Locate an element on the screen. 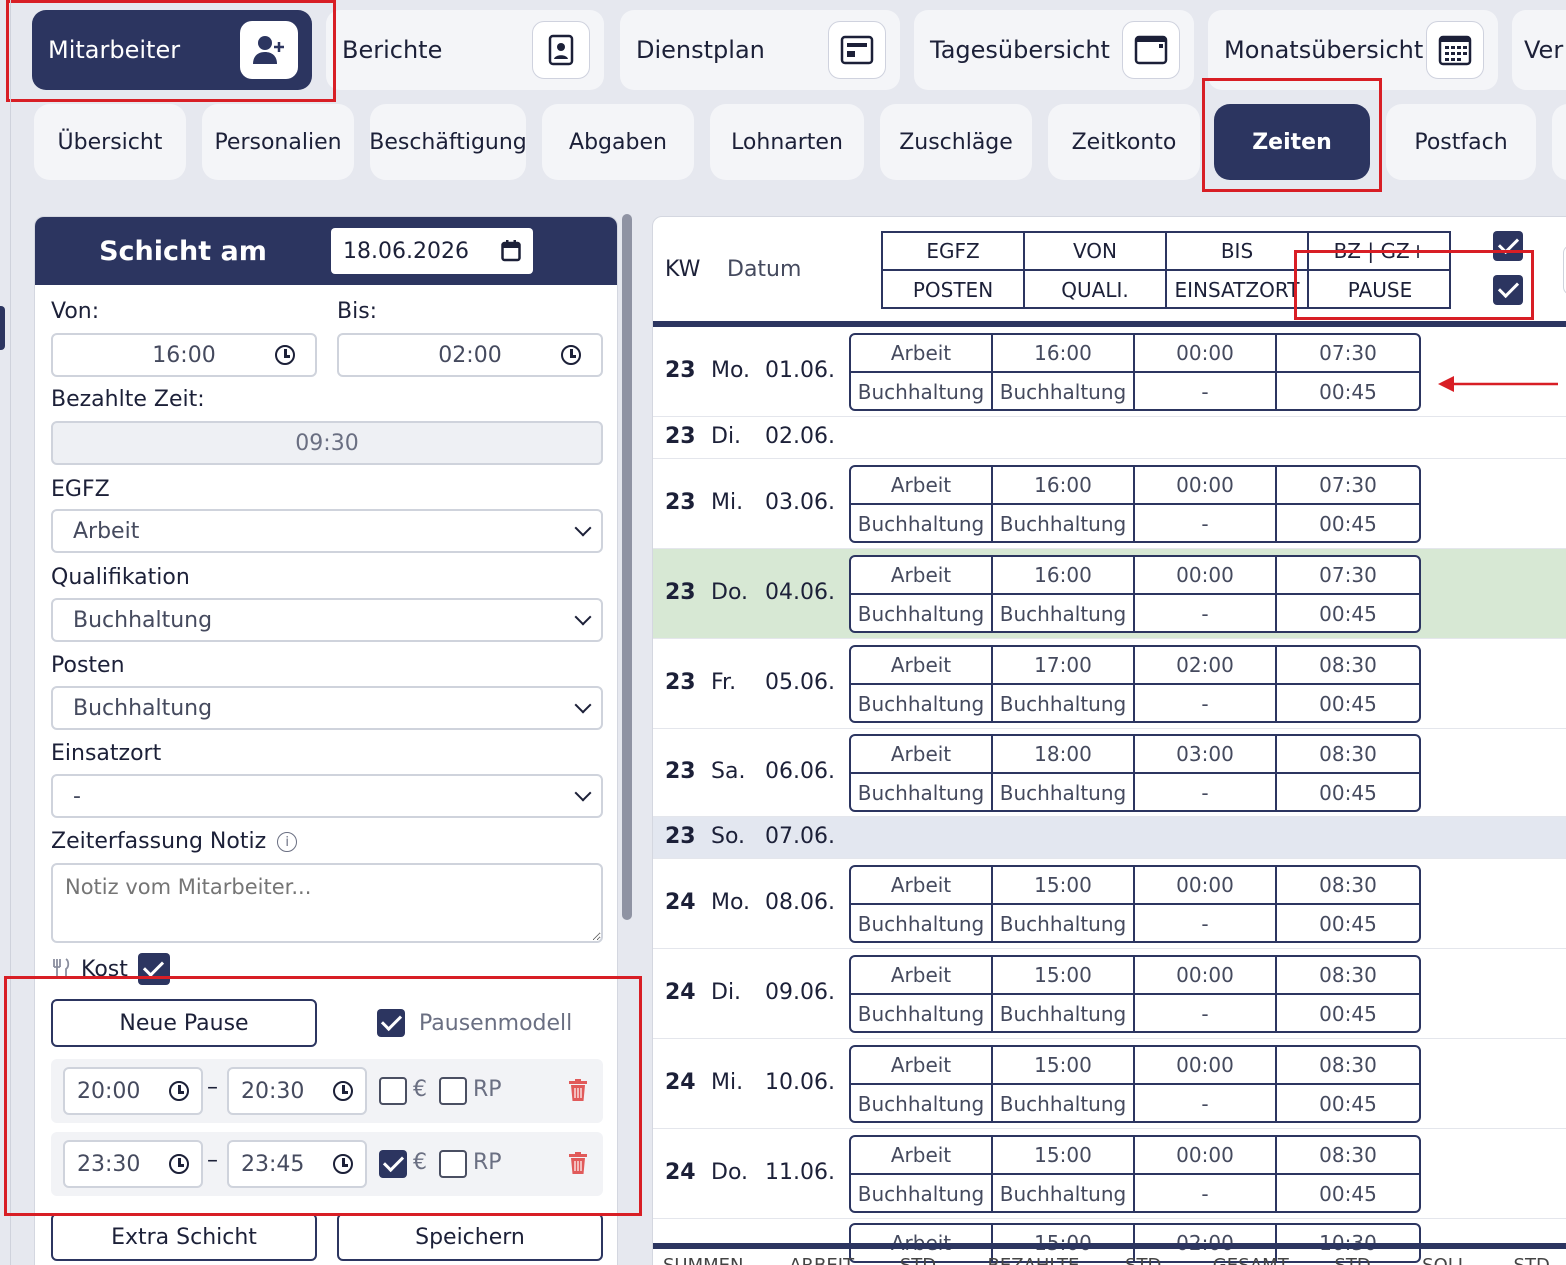  panel-header: Schicht am 18.06.2026 is located at coordinates (326, 251).